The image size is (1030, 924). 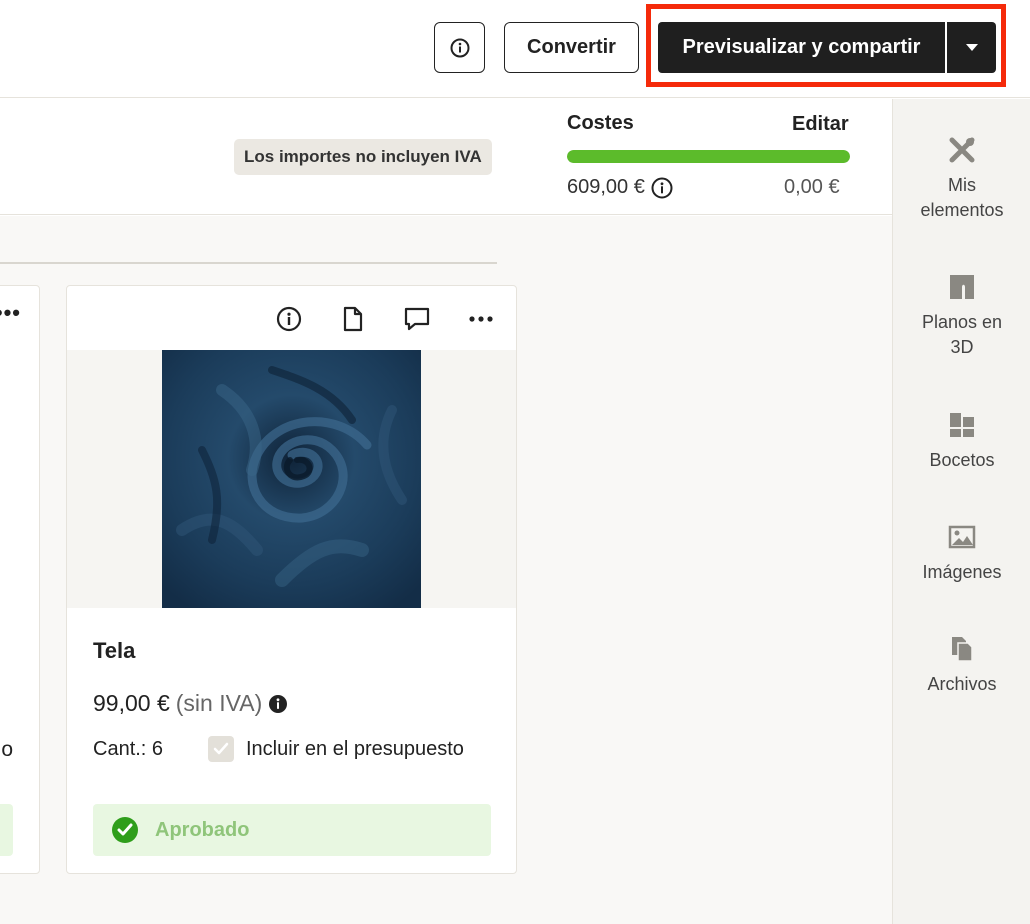 I want to click on fabric-image, so click(x=291, y=479).